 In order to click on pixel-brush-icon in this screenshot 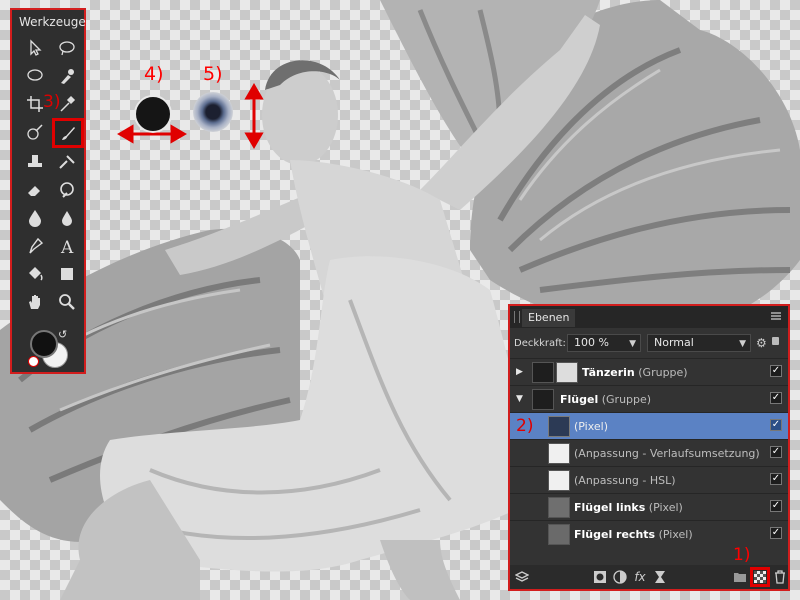, I will do `click(67, 162)`.